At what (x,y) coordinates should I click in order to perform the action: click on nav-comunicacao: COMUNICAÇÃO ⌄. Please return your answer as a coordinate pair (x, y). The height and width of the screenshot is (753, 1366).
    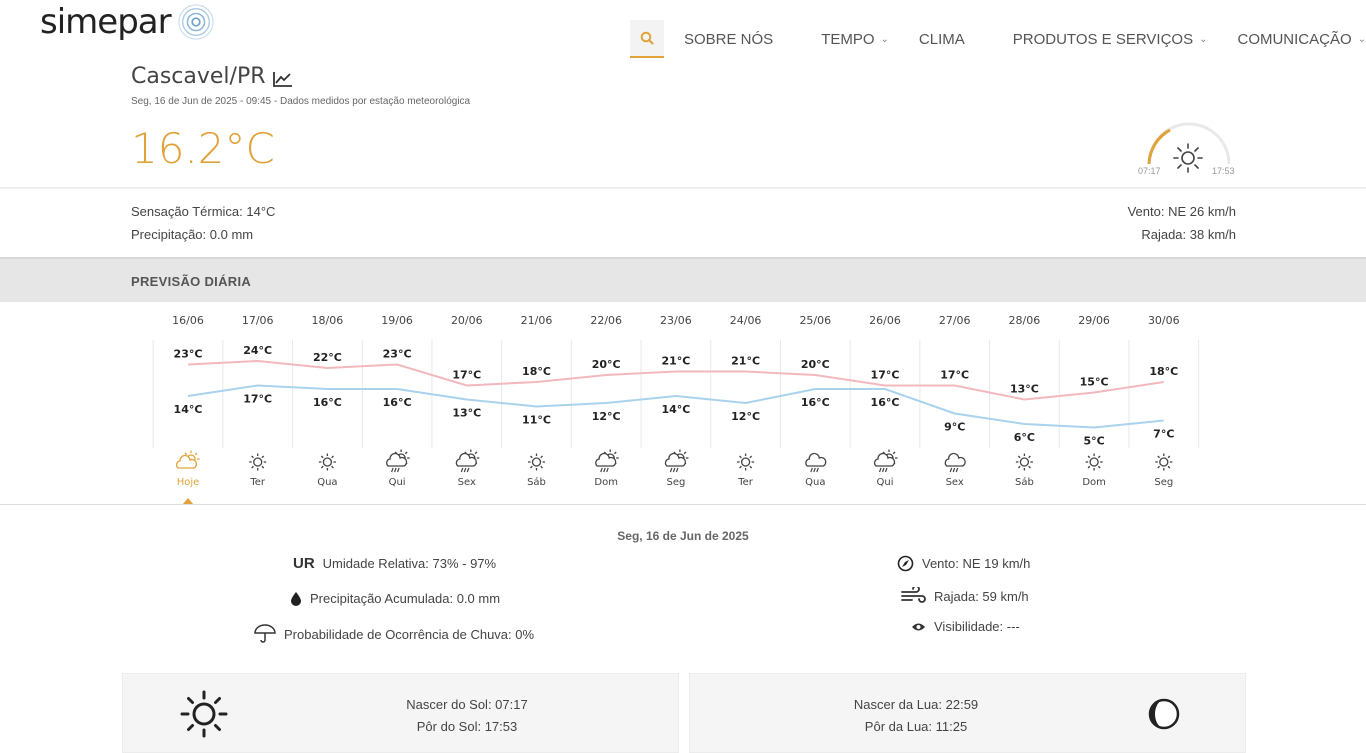
    Looking at the image, I should click on (1301, 39).